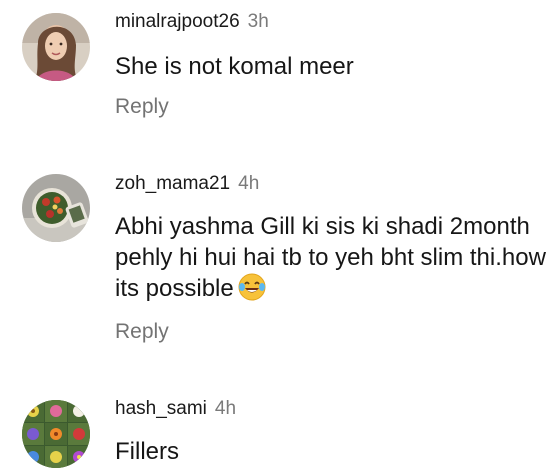 Image resolution: width=557 pixels, height=474 pixels. What do you see at coordinates (258, 21) in the screenshot?
I see `timestamp: 3h` at bounding box center [258, 21].